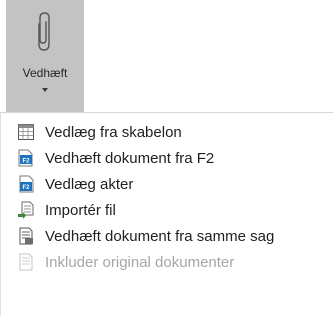 Image resolution: width=333 pixels, height=316 pixels. What do you see at coordinates (26, 132) in the screenshot?
I see `calendar-grid-icon` at bounding box center [26, 132].